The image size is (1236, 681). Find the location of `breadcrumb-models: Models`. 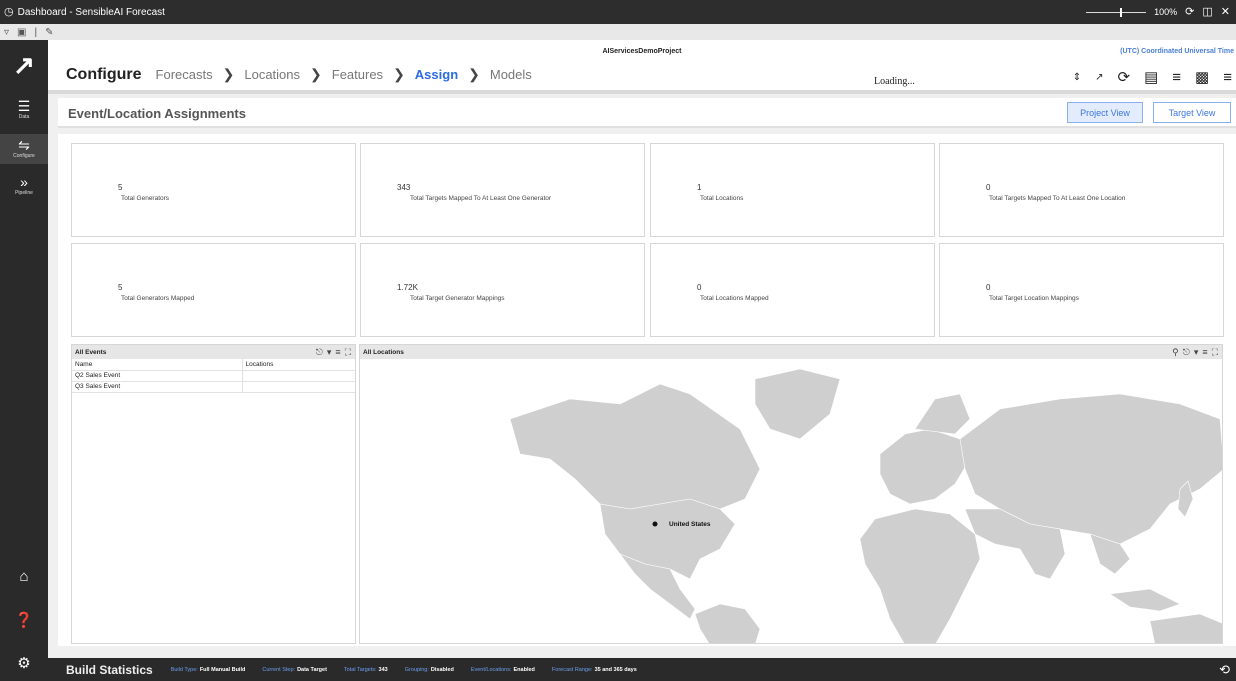

breadcrumb-models: Models is located at coordinates (511, 74).